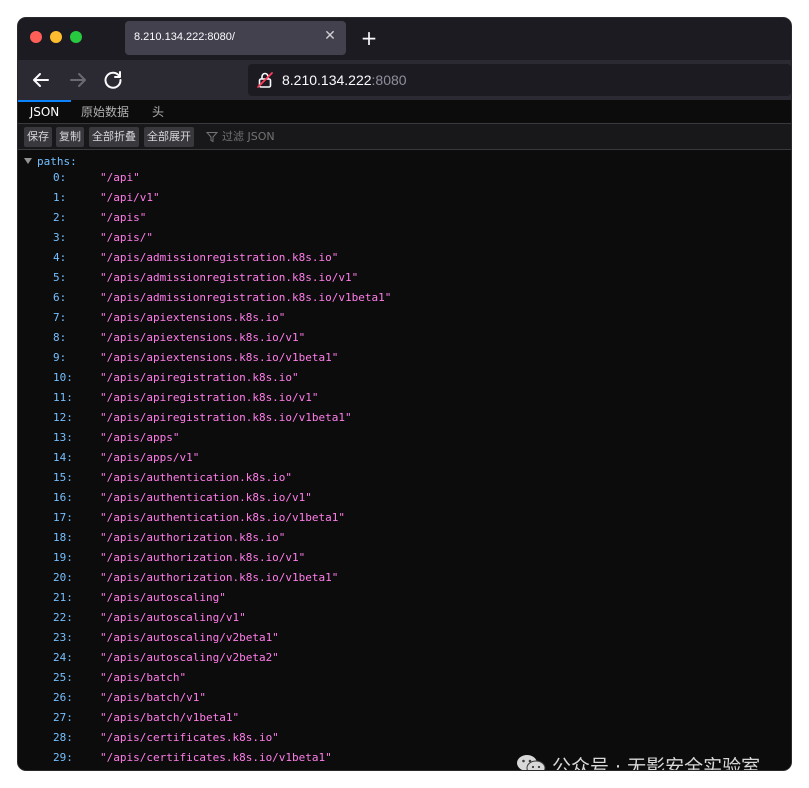 This screenshot has width=809, height=788. I want to click on json-array-item: 26: "/apis/batch/v1", so click(404, 698).